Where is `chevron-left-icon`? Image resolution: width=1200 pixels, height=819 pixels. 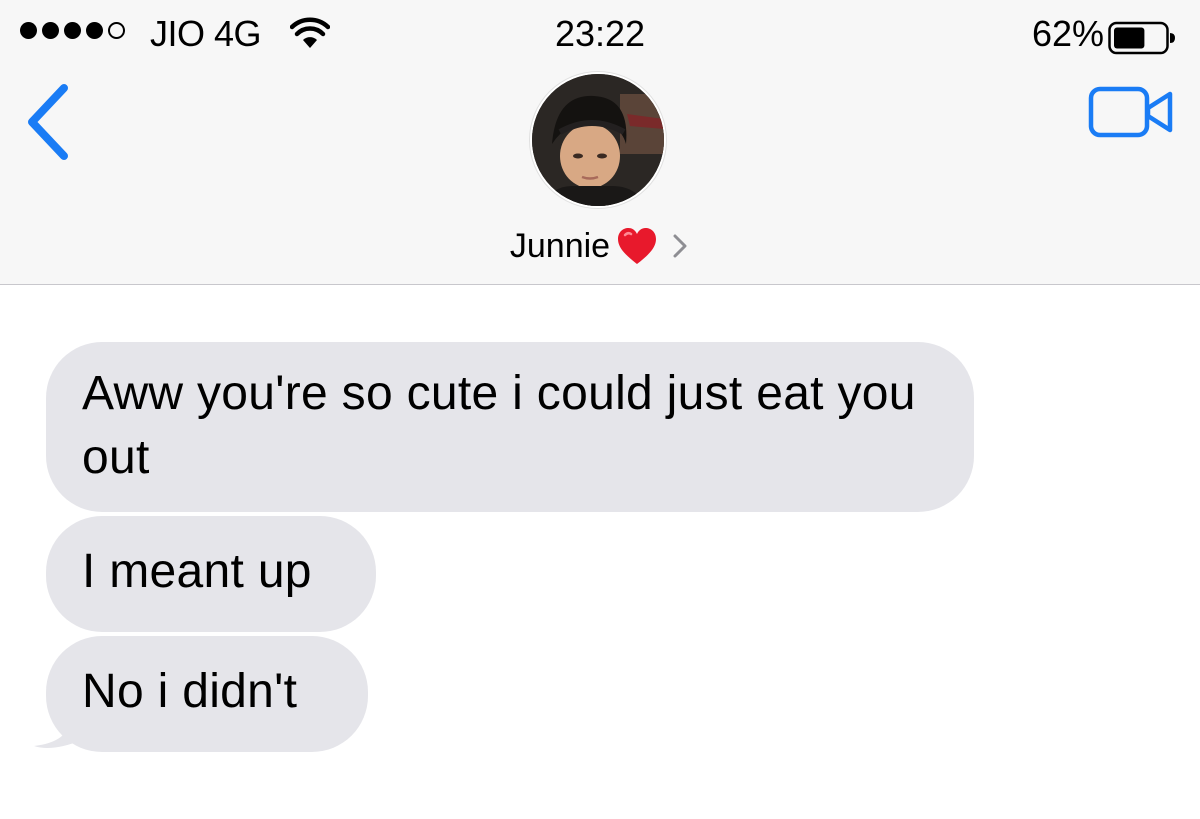 chevron-left-icon is located at coordinates (48, 122).